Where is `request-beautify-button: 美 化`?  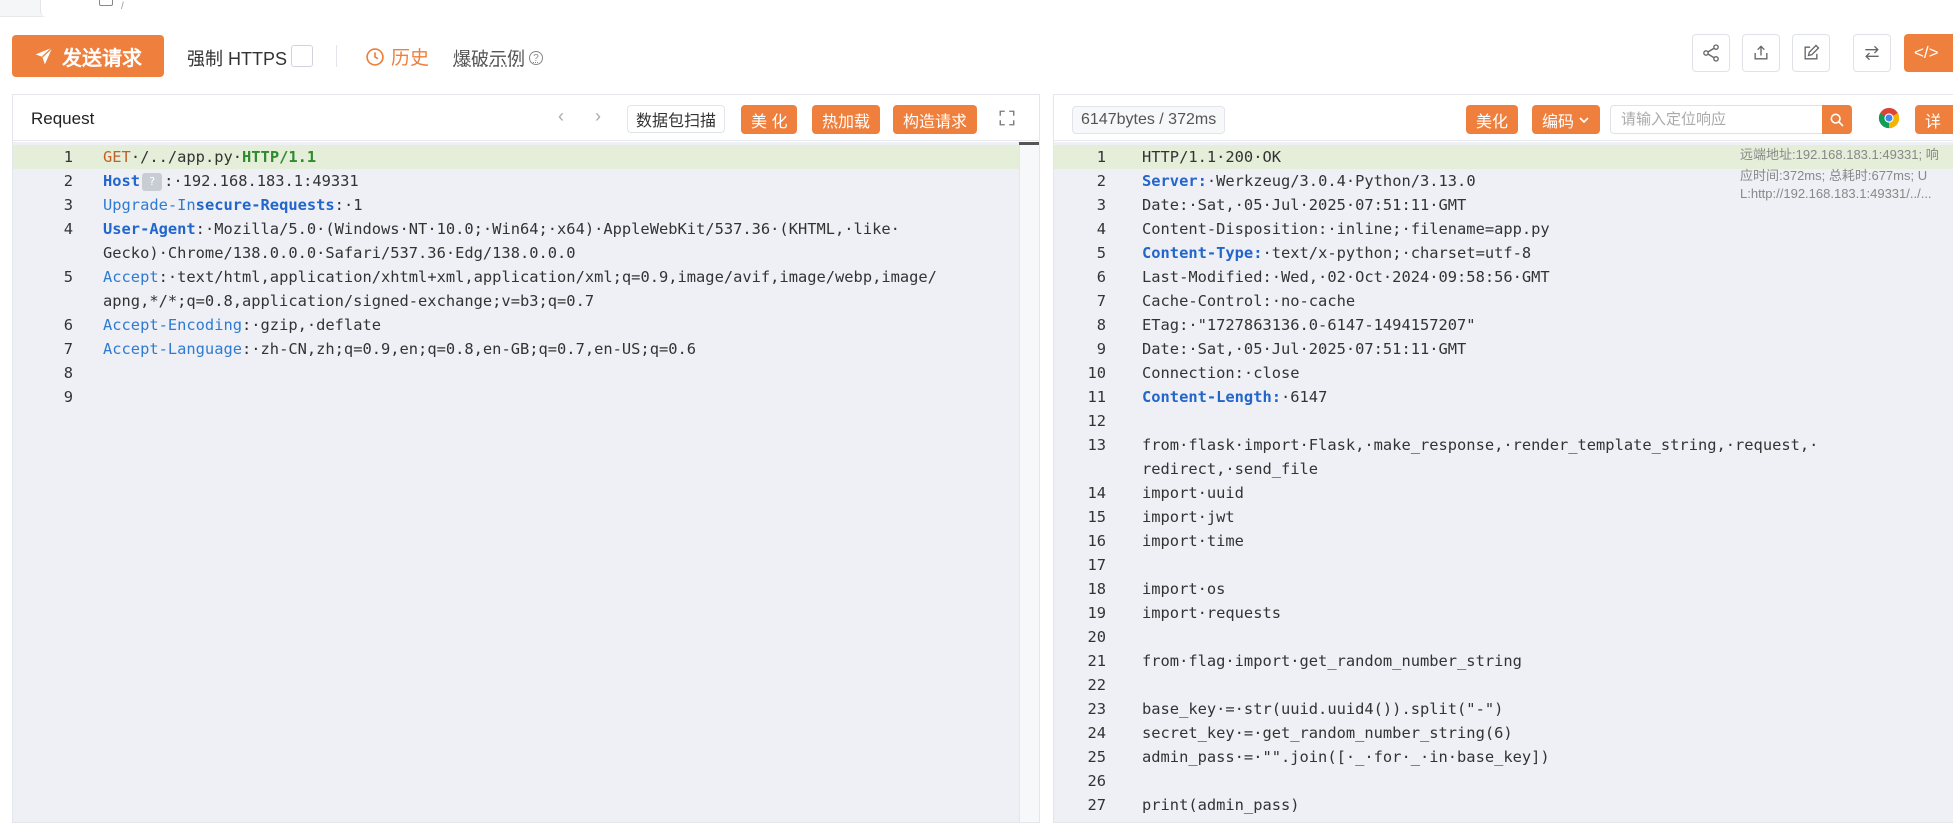 request-beautify-button: 美 化 is located at coordinates (769, 119).